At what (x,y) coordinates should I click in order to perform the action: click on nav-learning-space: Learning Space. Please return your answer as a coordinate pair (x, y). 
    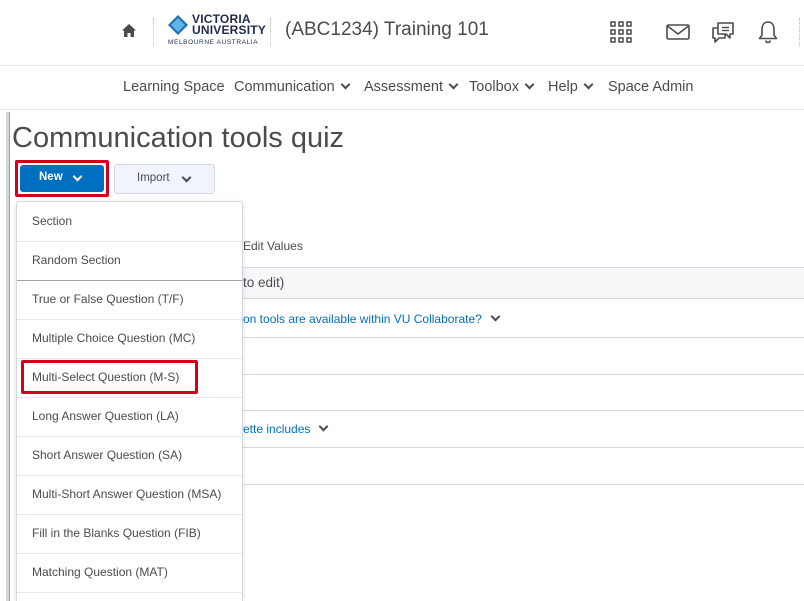
    Looking at the image, I should click on (174, 87).